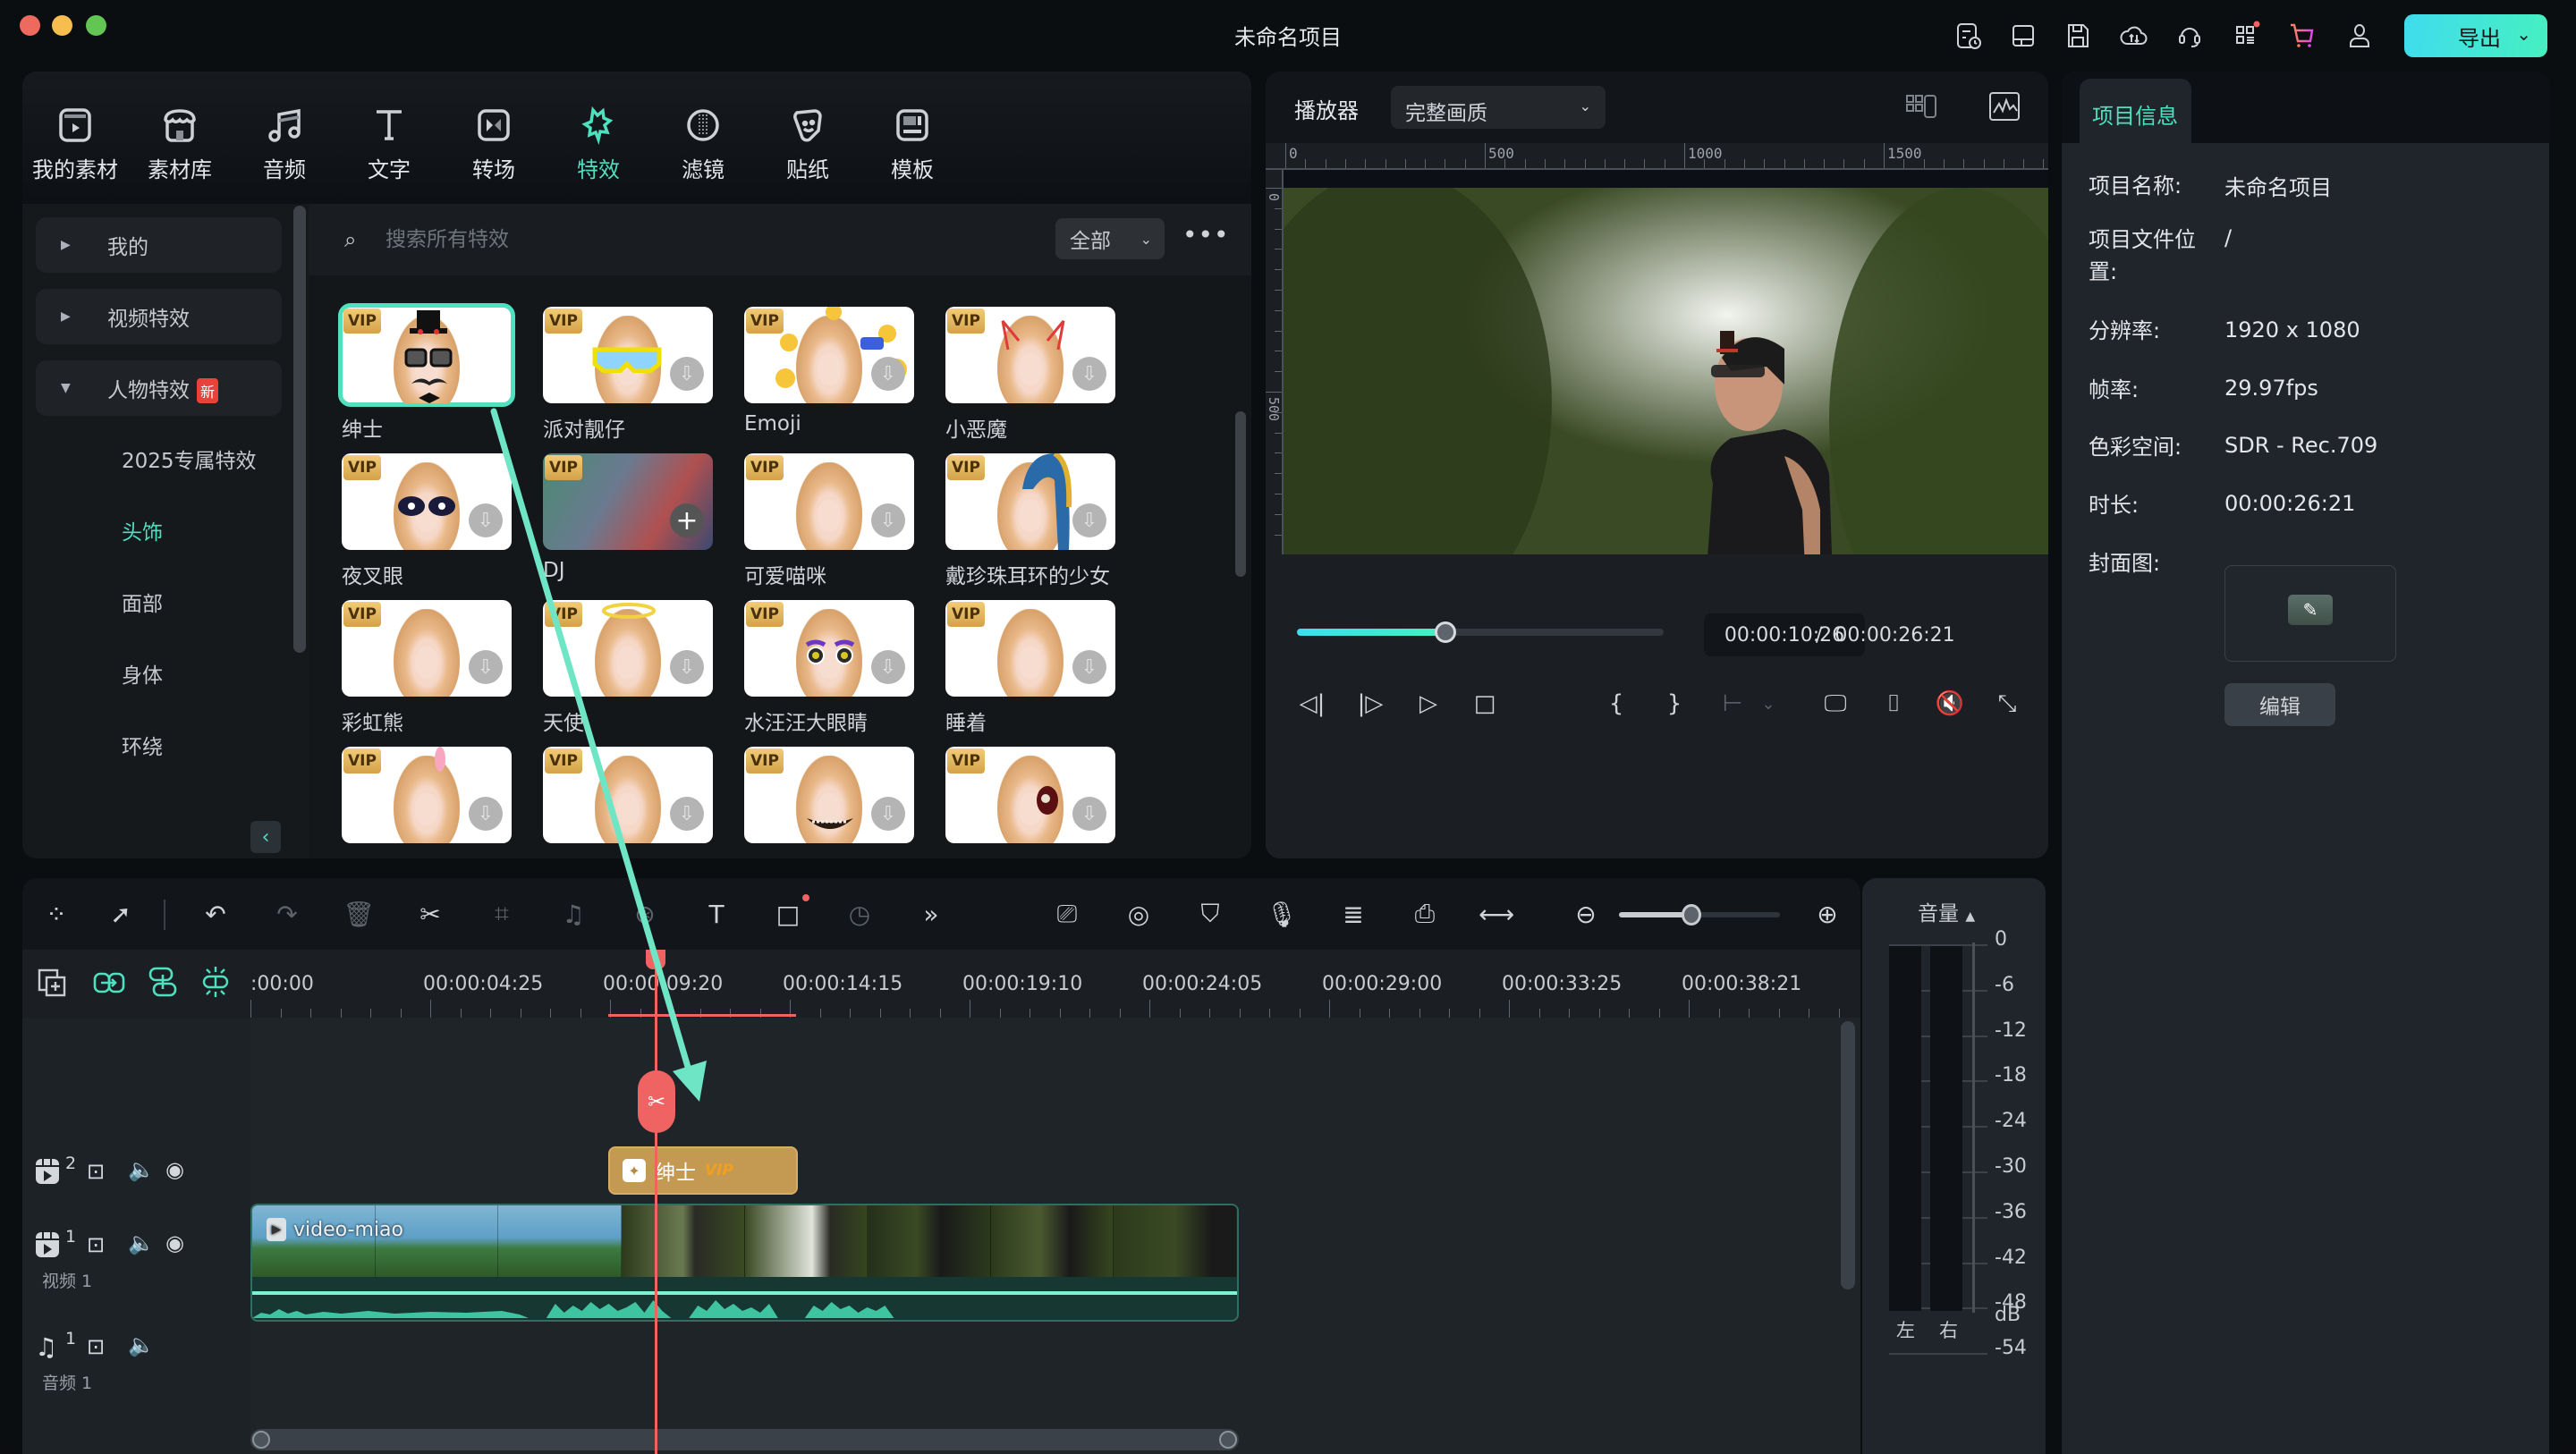 The width and height of the screenshot is (2576, 1454). I want to click on play-icon: ▷, so click(1428, 704).